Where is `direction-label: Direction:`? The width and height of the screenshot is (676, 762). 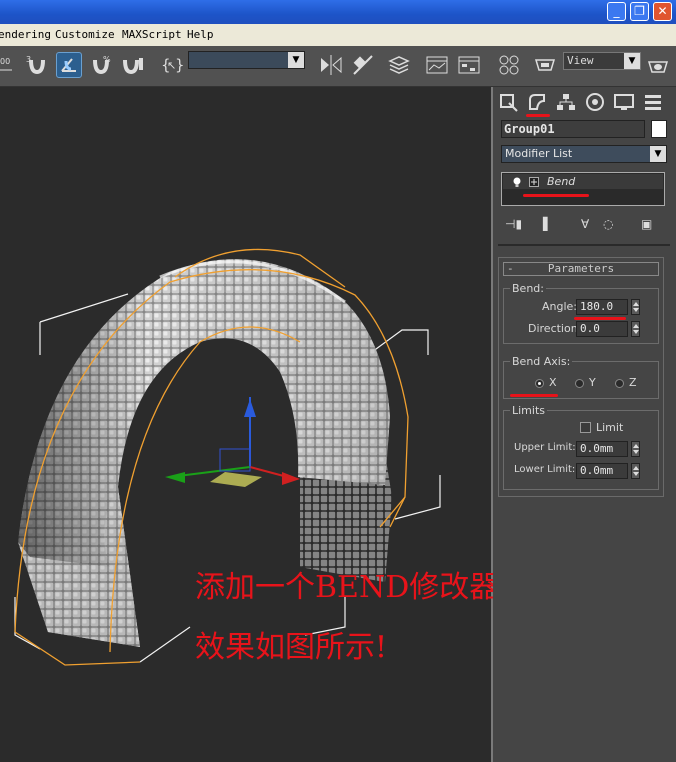 direction-label: Direction: is located at coordinates (555, 328).